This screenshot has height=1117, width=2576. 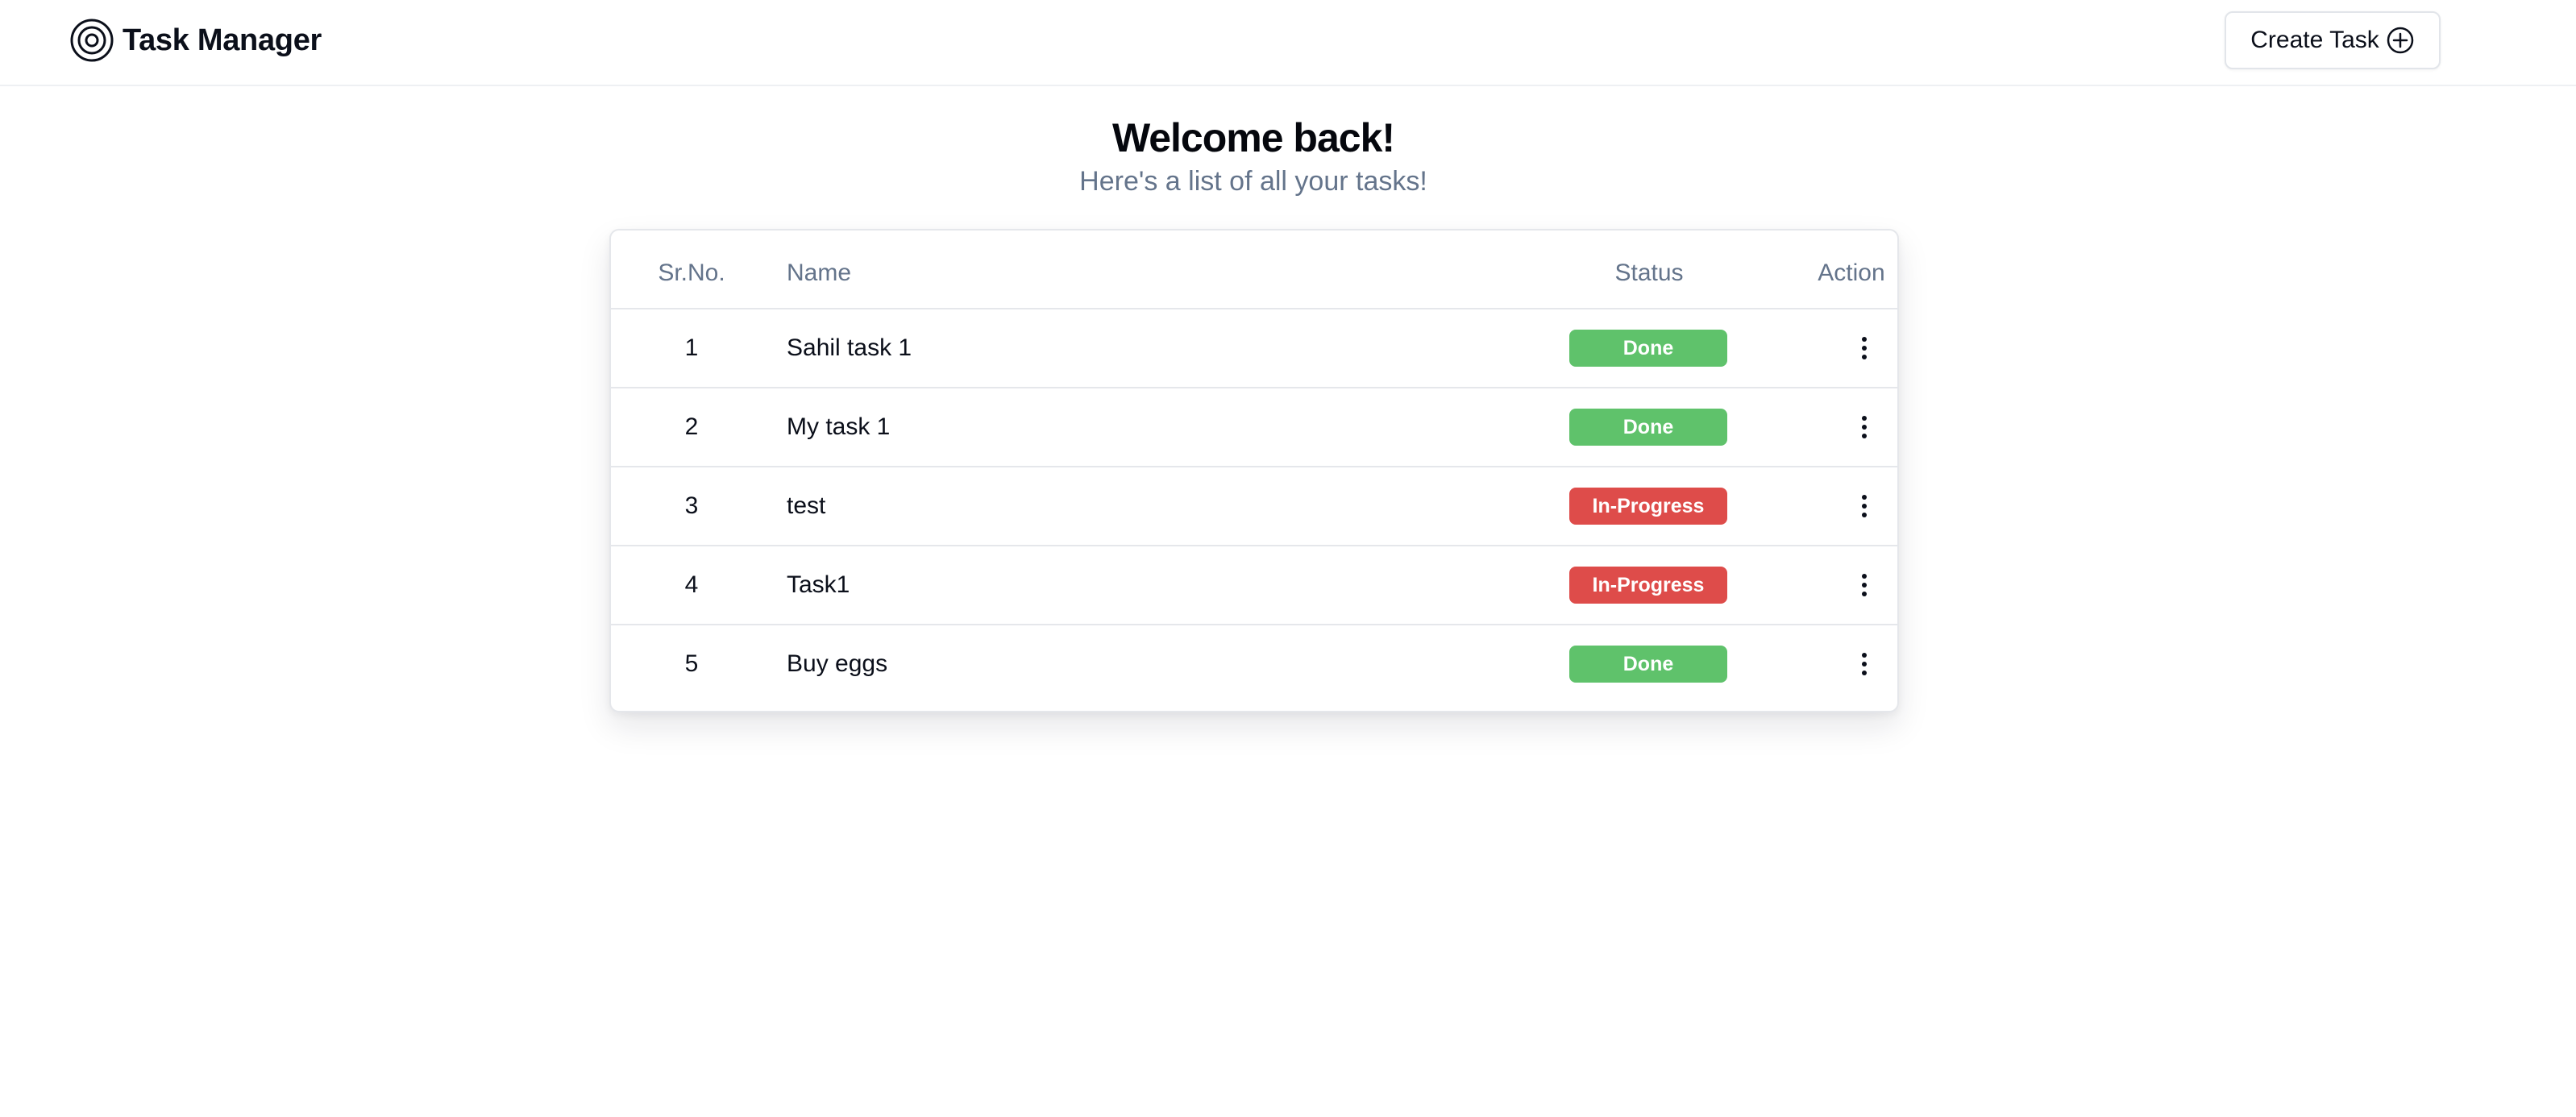 I want to click on row-srno: 3, so click(x=691, y=505).